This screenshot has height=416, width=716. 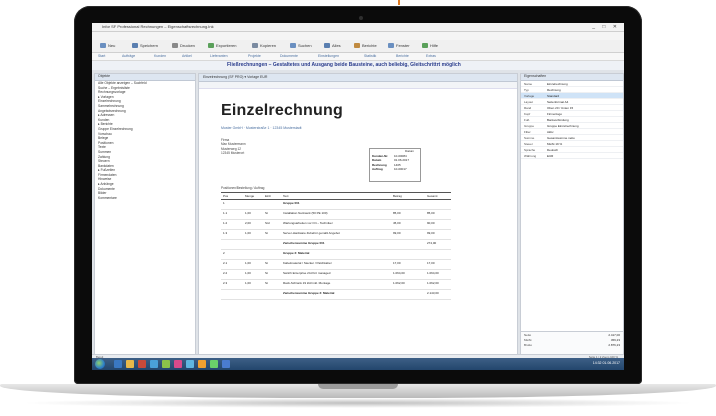 I want to click on toolbar-save-button: Speichern, so click(x=145, y=46).